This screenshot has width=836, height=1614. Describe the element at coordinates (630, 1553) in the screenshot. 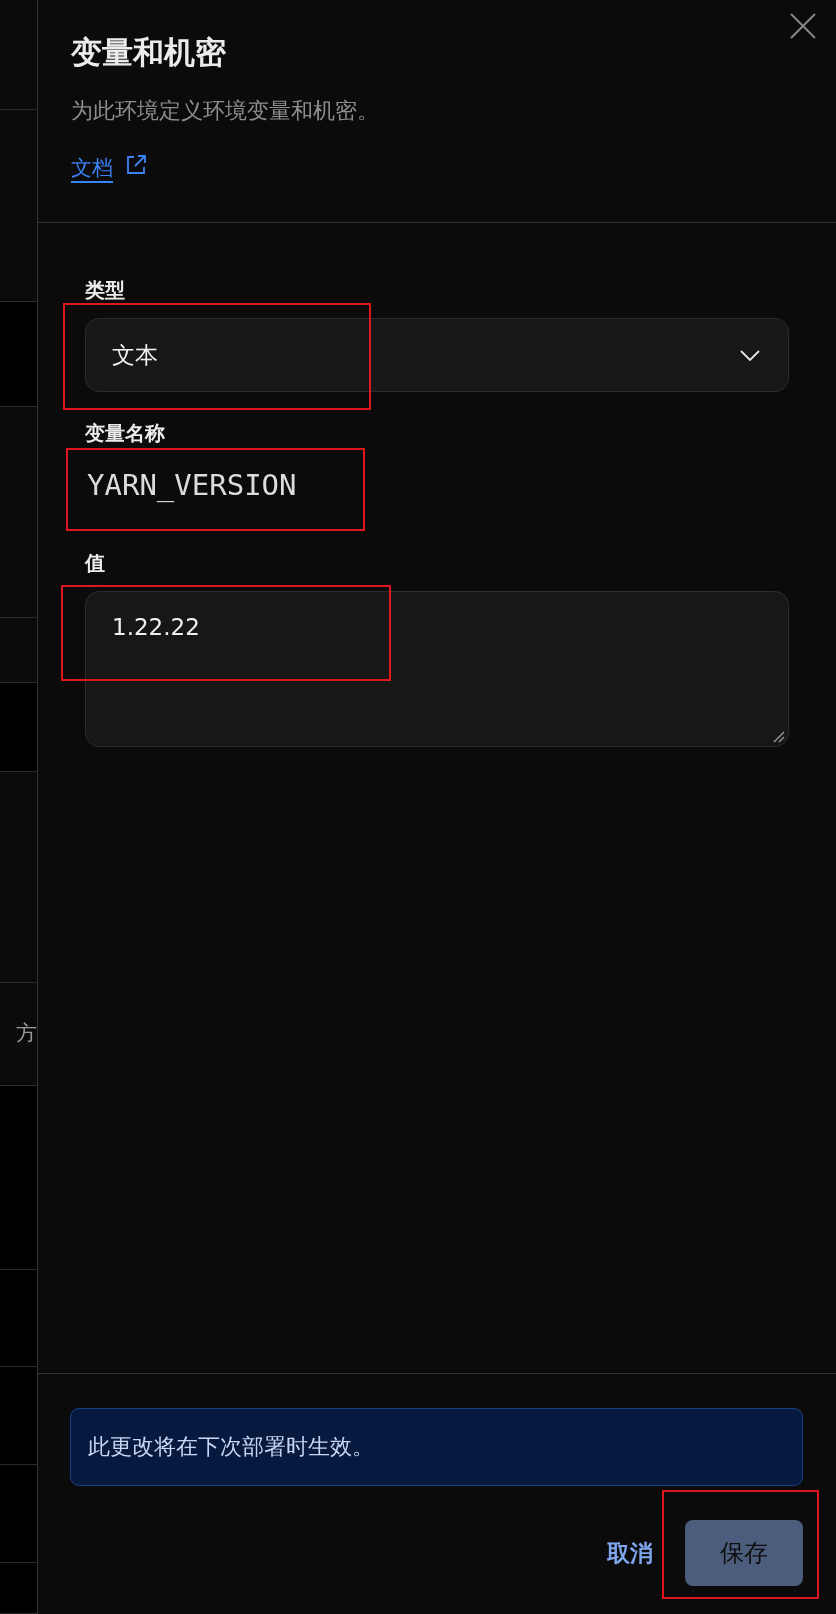

I see `cancel-button: 取消` at that location.